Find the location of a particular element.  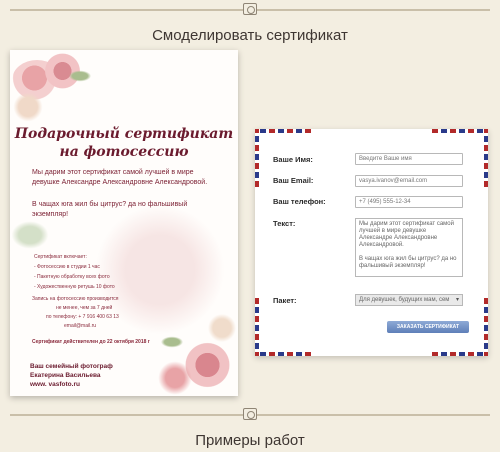

chevron-down-icon: ▾ is located at coordinates (457, 300).